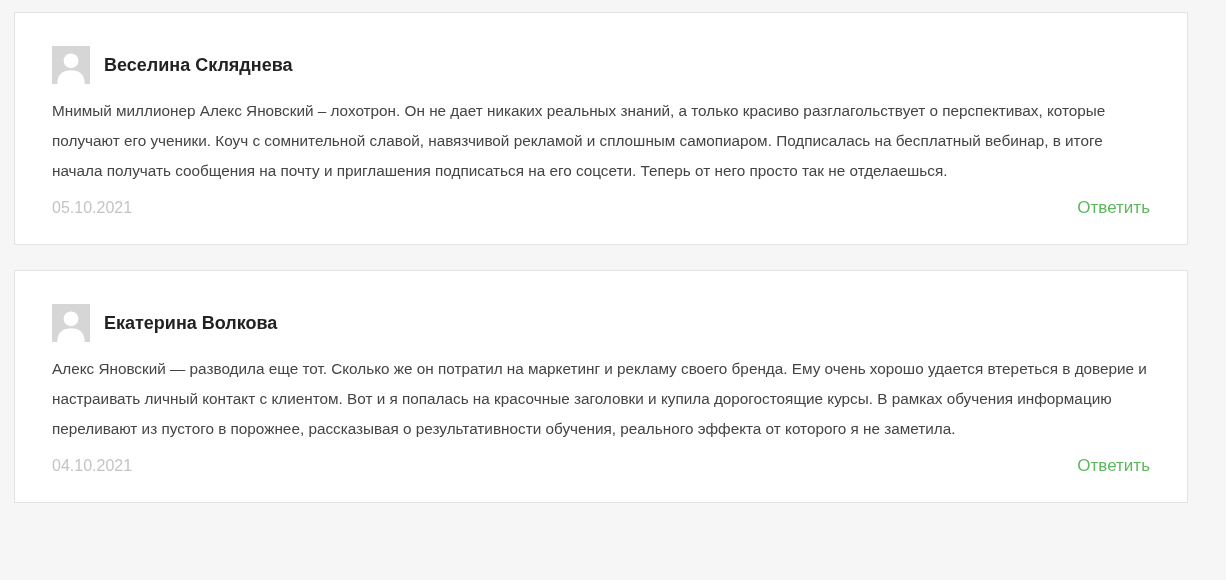  What do you see at coordinates (92, 466) in the screenshot?
I see `comment-date: 04.10.2021` at bounding box center [92, 466].